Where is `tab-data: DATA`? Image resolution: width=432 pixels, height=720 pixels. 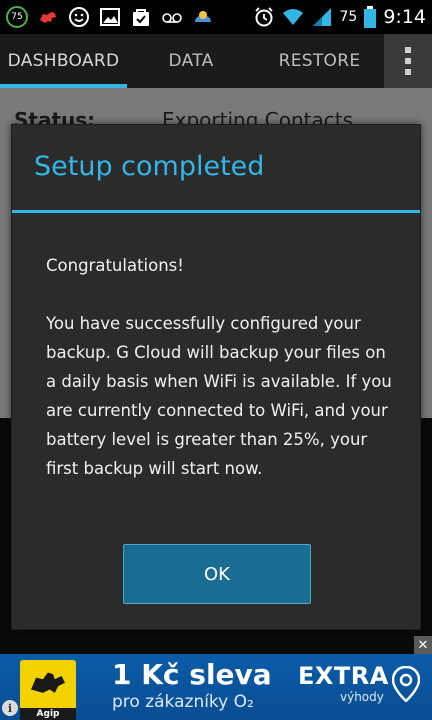 tab-data: DATA is located at coordinates (191, 61).